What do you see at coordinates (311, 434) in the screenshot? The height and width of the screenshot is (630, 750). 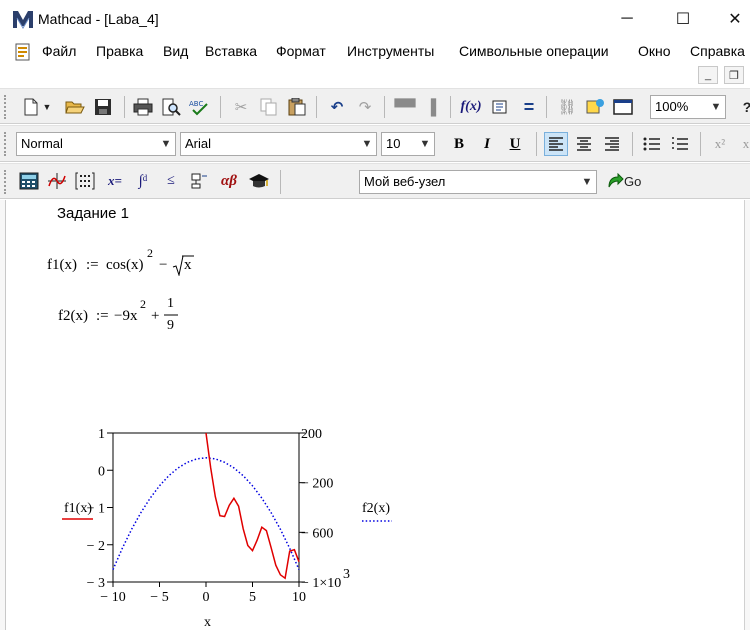 I see `right-axis-tick-label: 200` at bounding box center [311, 434].